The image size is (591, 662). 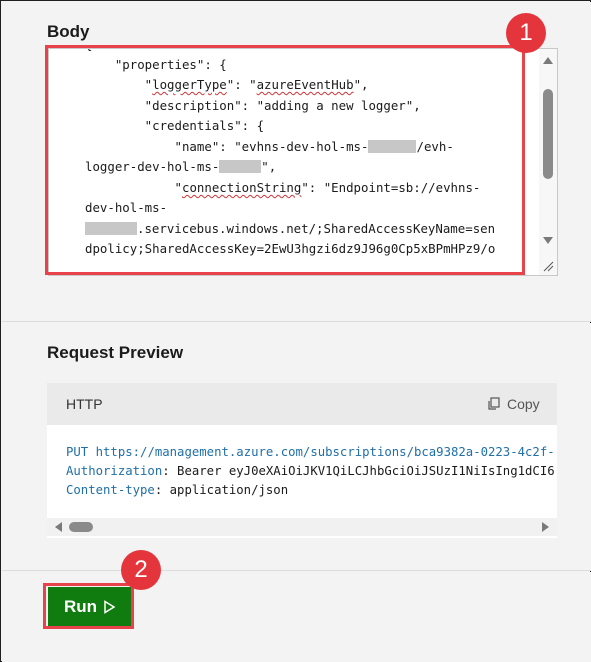 What do you see at coordinates (523, 404) in the screenshot?
I see `copy-label: Copy` at bounding box center [523, 404].